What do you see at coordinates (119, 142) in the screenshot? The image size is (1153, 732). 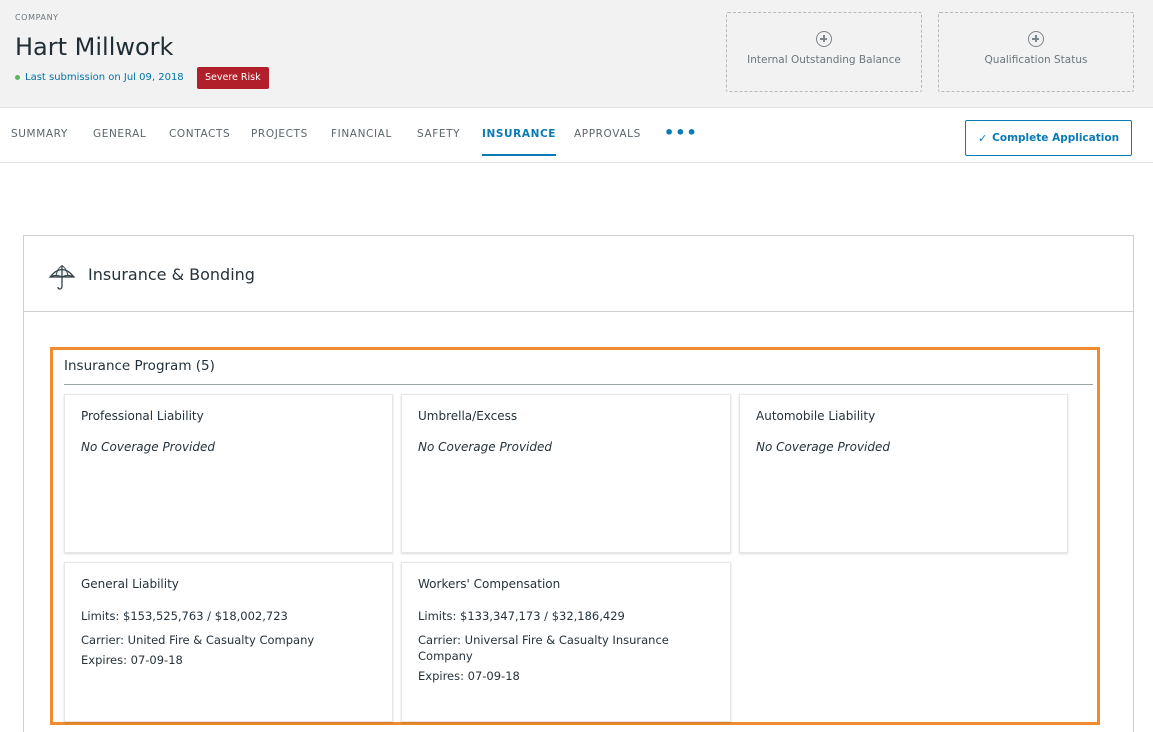 I see `tab-general: GENERAL` at bounding box center [119, 142].